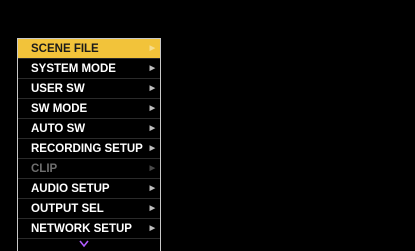 This screenshot has width=415, height=251. I want to click on menu-item-system-mode: SYSTEM MODE ▶, so click(89, 69).